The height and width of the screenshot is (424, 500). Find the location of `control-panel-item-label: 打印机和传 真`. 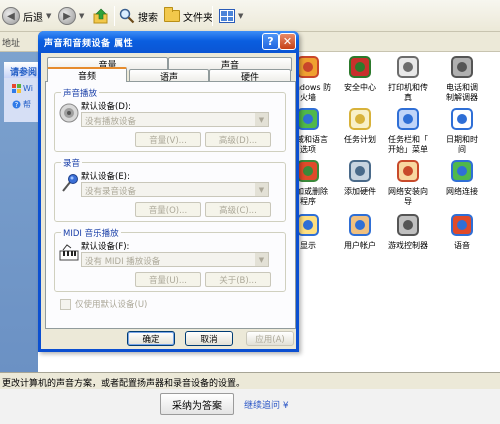

control-panel-item-label: 打印机和传 真 is located at coordinates (408, 92).